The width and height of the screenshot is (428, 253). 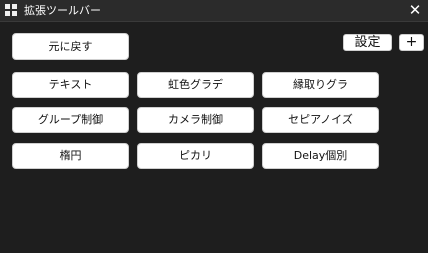 I want to click on title-bar: 拡張ツールバー ✕, so click(x=214, y=11).